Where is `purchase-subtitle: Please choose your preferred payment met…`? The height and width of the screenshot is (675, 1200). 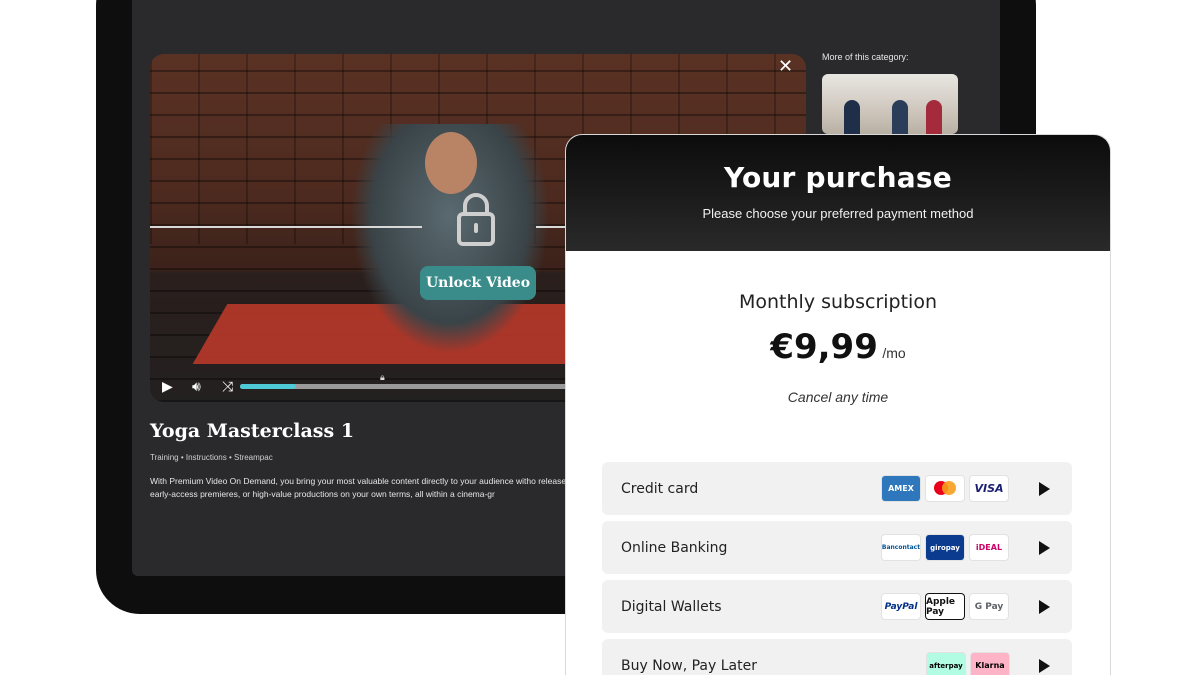
purchase-subtitle: Please choose your preferred payment met… is located at coordinates (838, 213).